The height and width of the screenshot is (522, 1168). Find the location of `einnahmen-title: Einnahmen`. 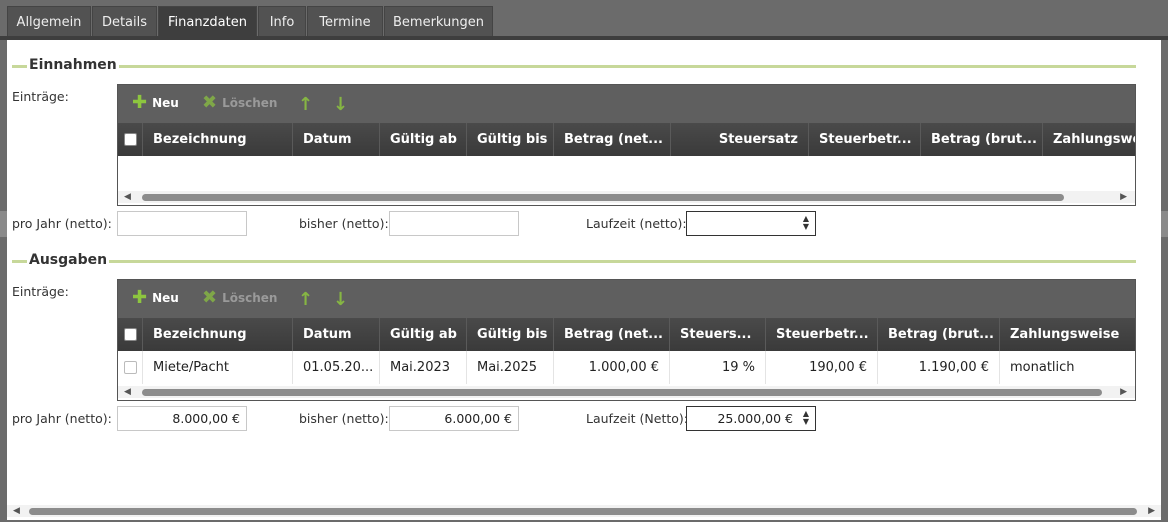

einnahmen-title: Einnahmen is located at coordinates (73, 65).